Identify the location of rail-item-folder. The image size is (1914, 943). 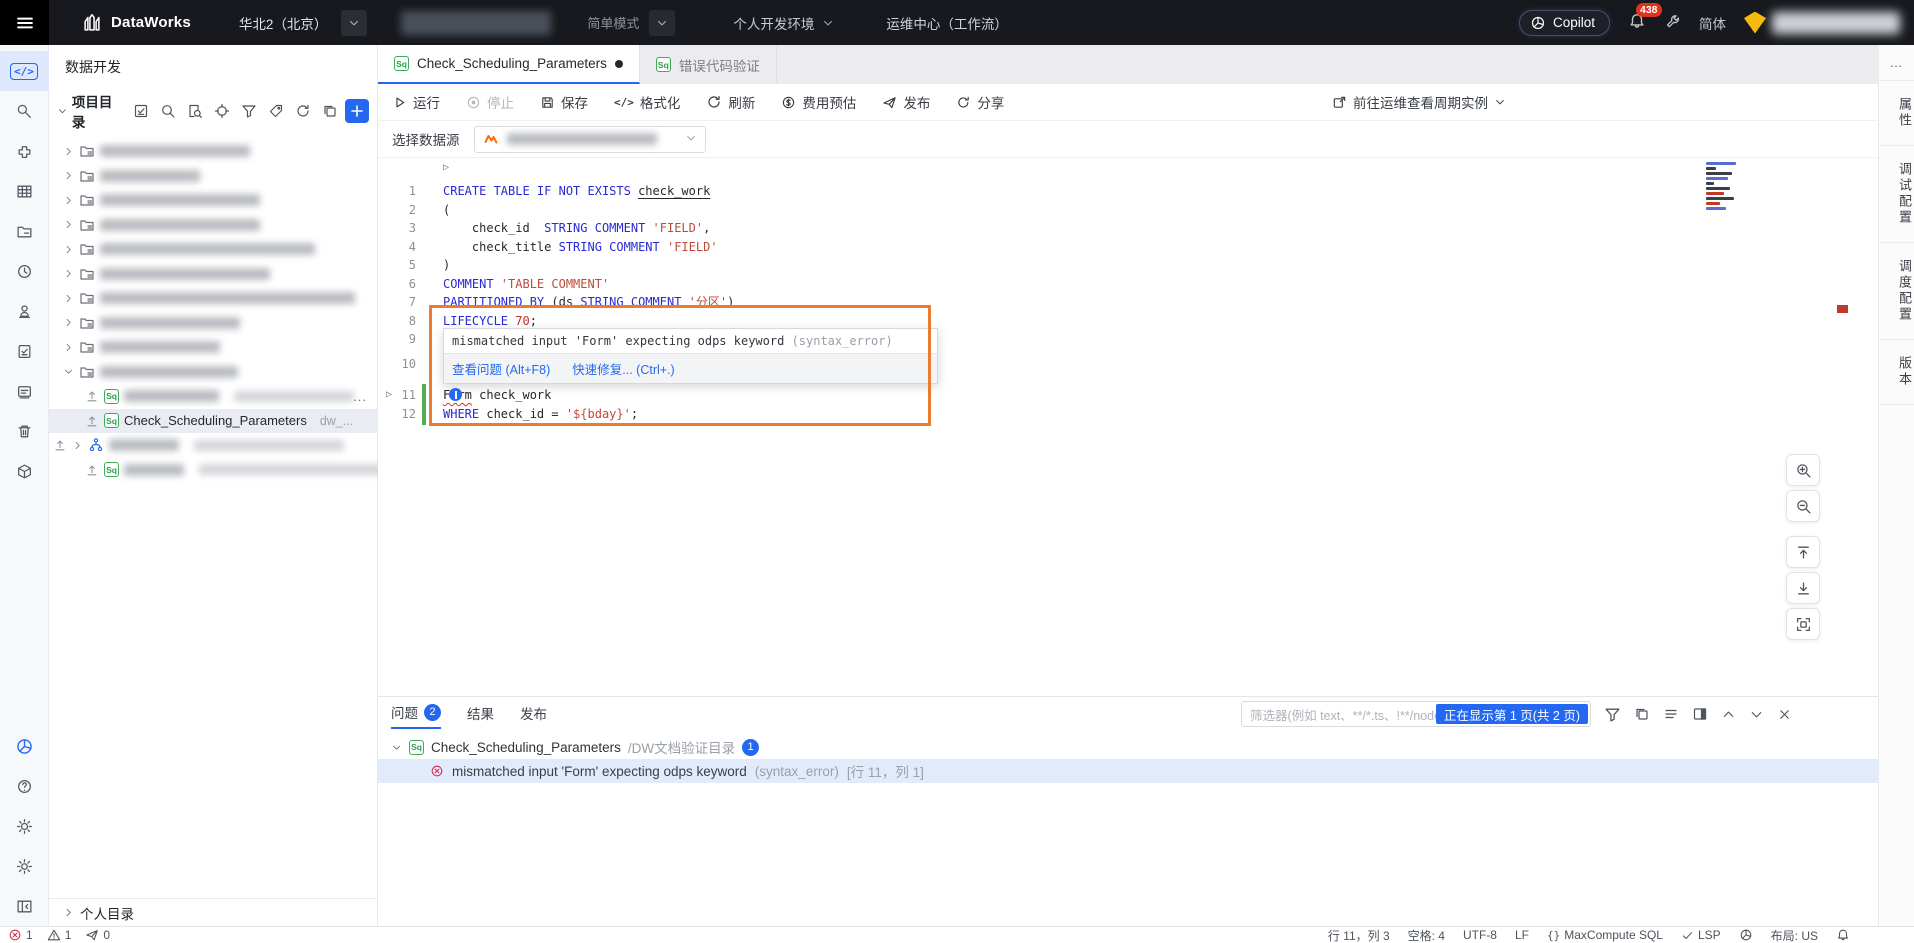
(24, 231).